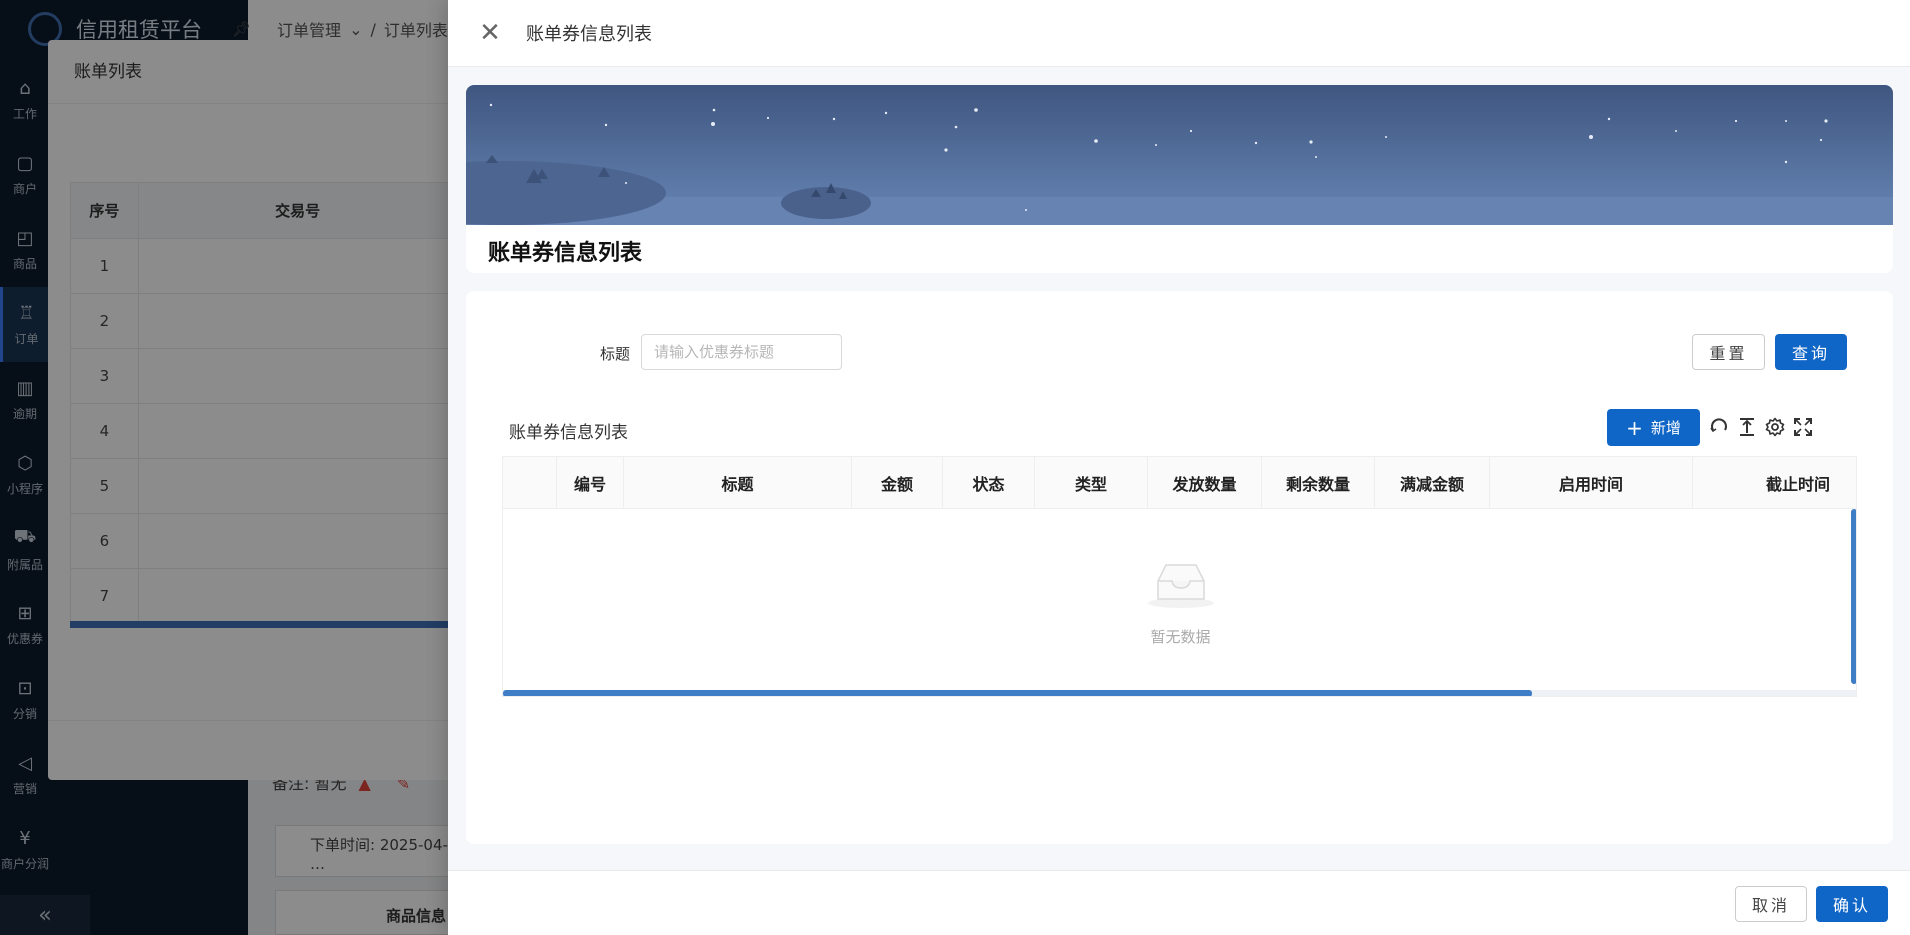 Image resolution: width=1910 pixels, height=935 pixels. Describe the element at coordinates (1179, 902) in the screenshot. I see `drawer-footer: 取消 确认` at that location.